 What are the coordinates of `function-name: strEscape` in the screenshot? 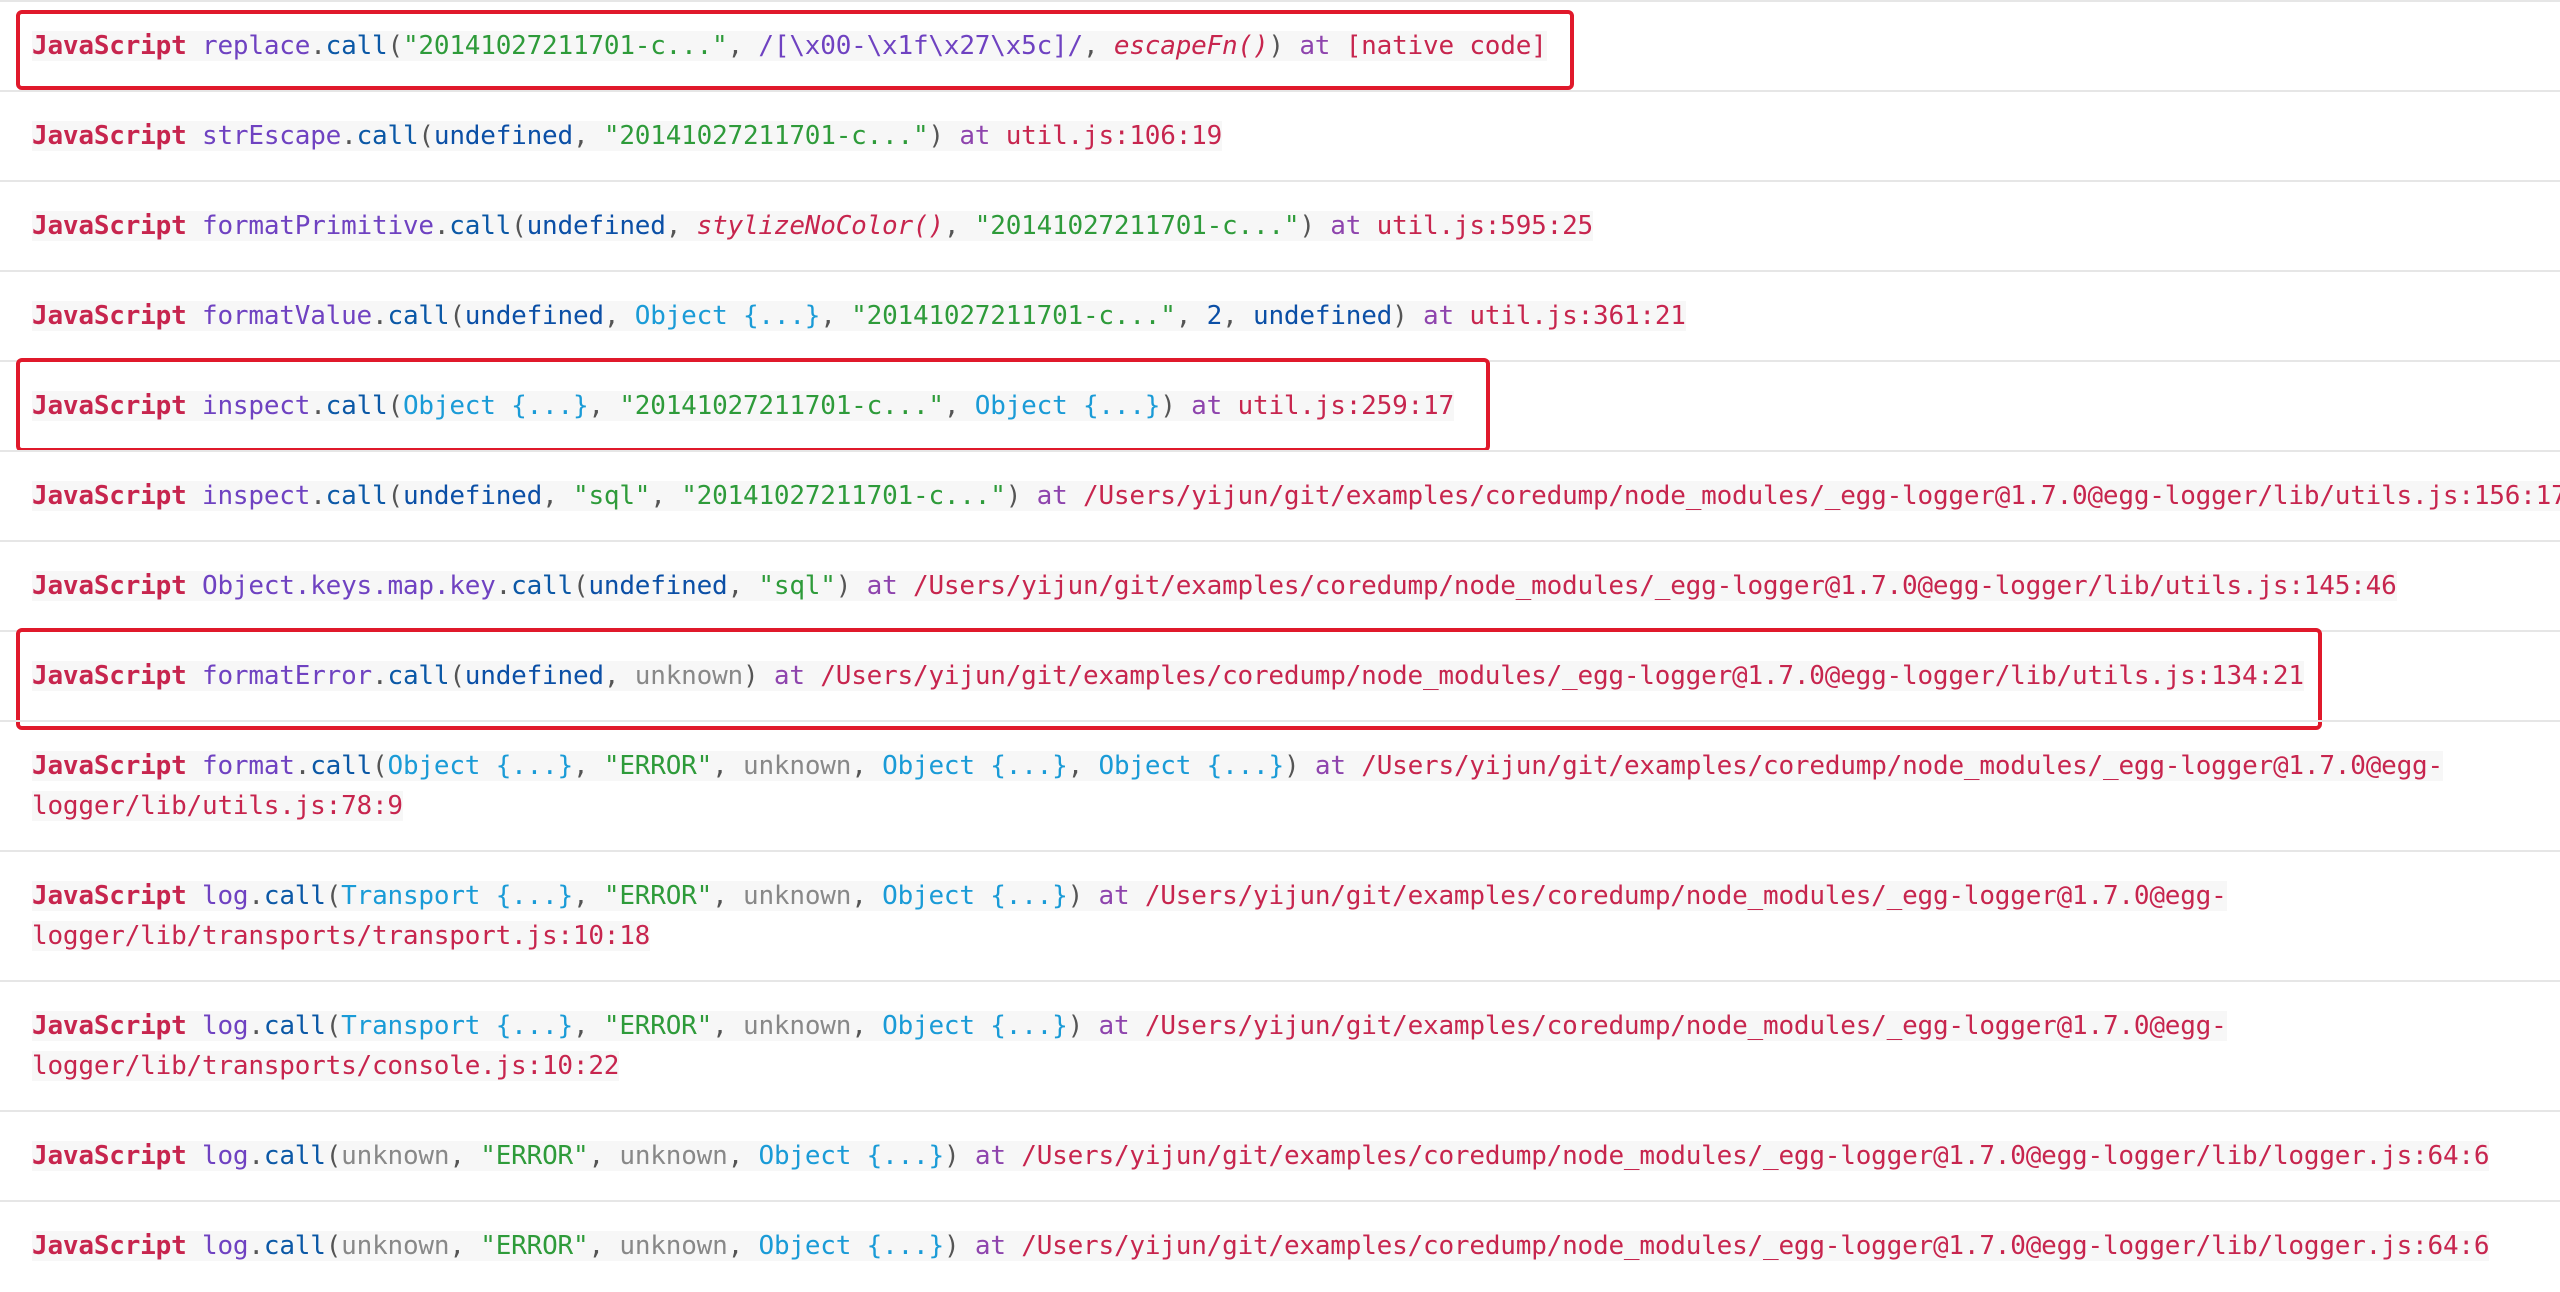 It's located at (272, 136).